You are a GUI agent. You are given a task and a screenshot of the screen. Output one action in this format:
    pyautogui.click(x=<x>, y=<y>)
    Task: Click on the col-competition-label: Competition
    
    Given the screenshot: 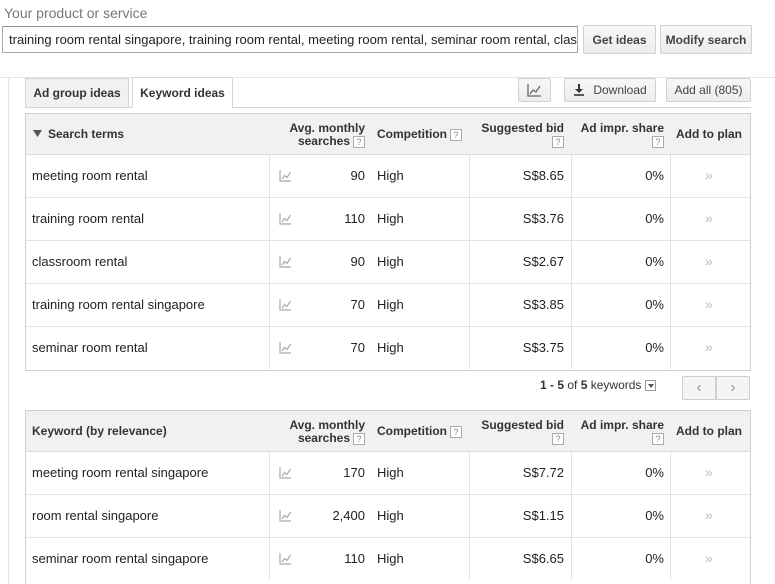 What is the action you would take?
    pyautogui.click(x=412, y=134)
    